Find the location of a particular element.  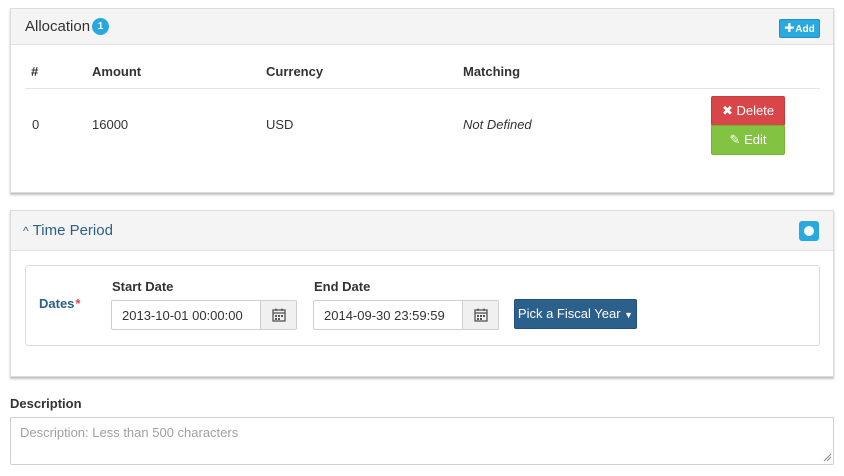

edit-row-button: ✎ Edit is located at coordinates (748, 140).